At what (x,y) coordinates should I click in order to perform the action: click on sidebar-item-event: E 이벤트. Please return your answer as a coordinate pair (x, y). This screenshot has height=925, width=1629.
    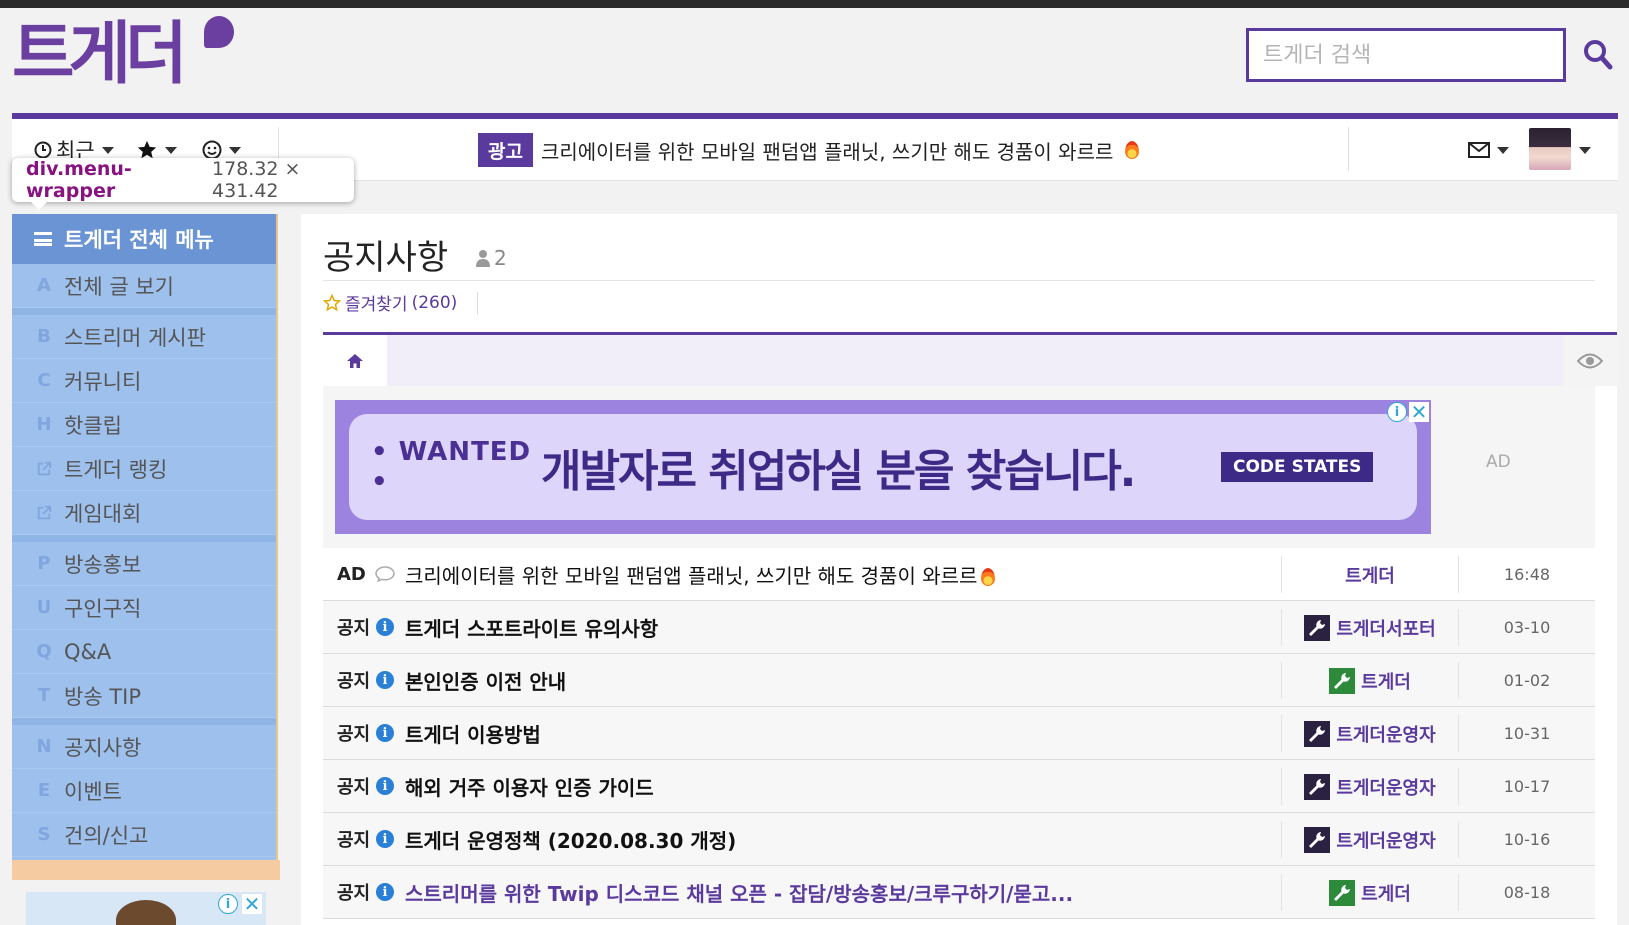
    Looking at the image, I should click on (144, 791).